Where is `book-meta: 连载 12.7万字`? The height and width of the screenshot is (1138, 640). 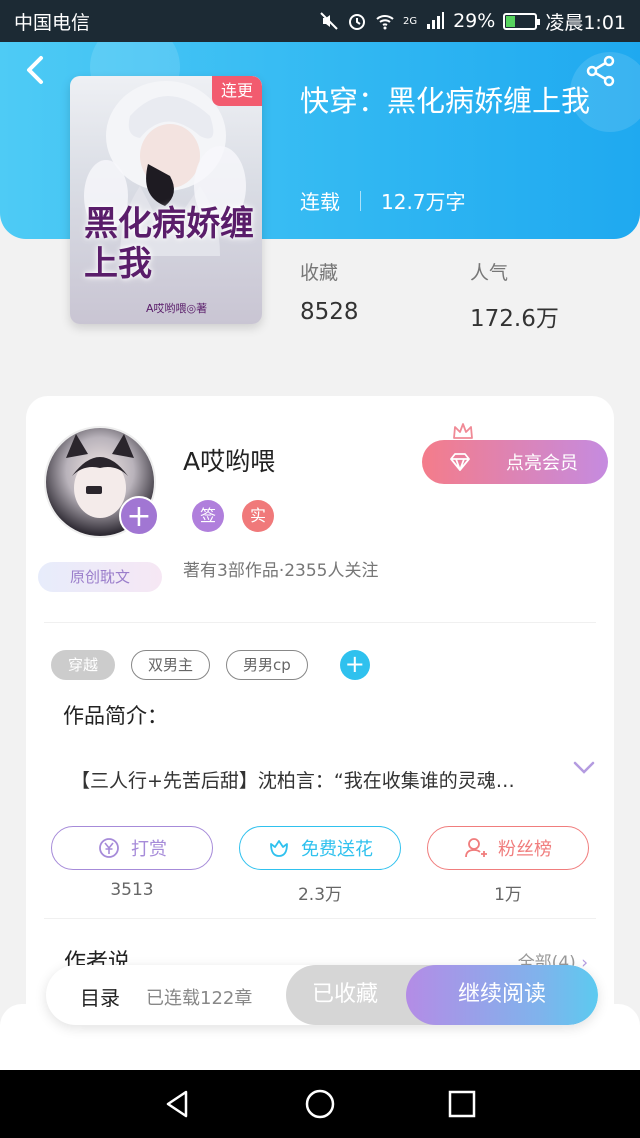
book-meta: 连载 12.7万字 is located at coordinates (383, 200).